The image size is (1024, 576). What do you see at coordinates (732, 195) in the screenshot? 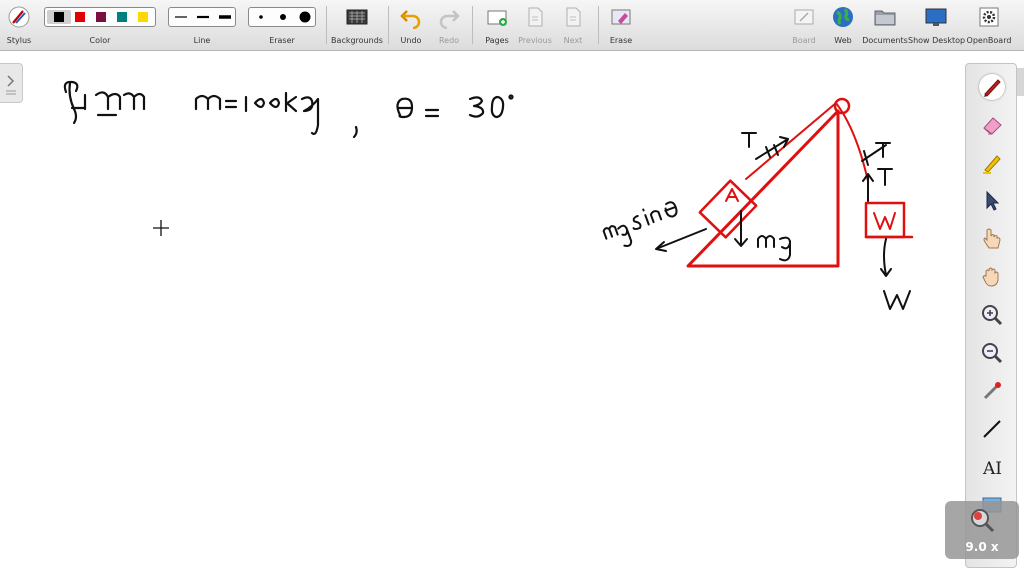
I see `block-a-label` at bounding box center [732, 195].